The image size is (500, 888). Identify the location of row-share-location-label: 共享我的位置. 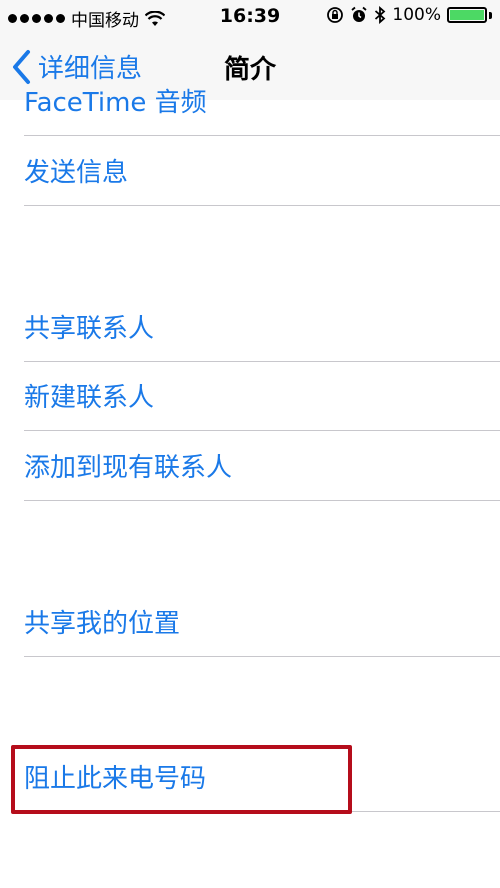
(102, 624).